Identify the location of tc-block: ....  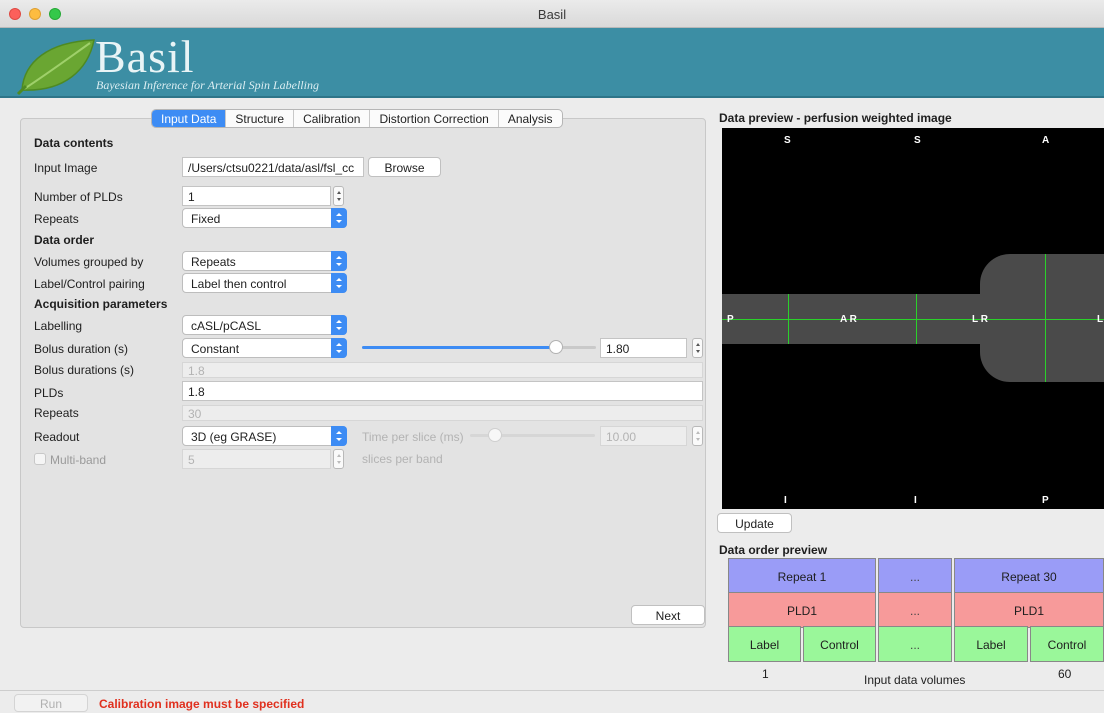
(915, 644).